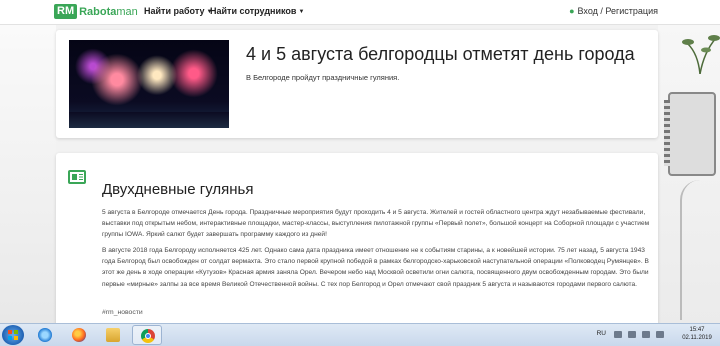 This screenshot has height=346, width=720. Describe the element at coordinates (174, 11) in the screenshot. I see `nav-find-job-label: Найти работу` at that location.